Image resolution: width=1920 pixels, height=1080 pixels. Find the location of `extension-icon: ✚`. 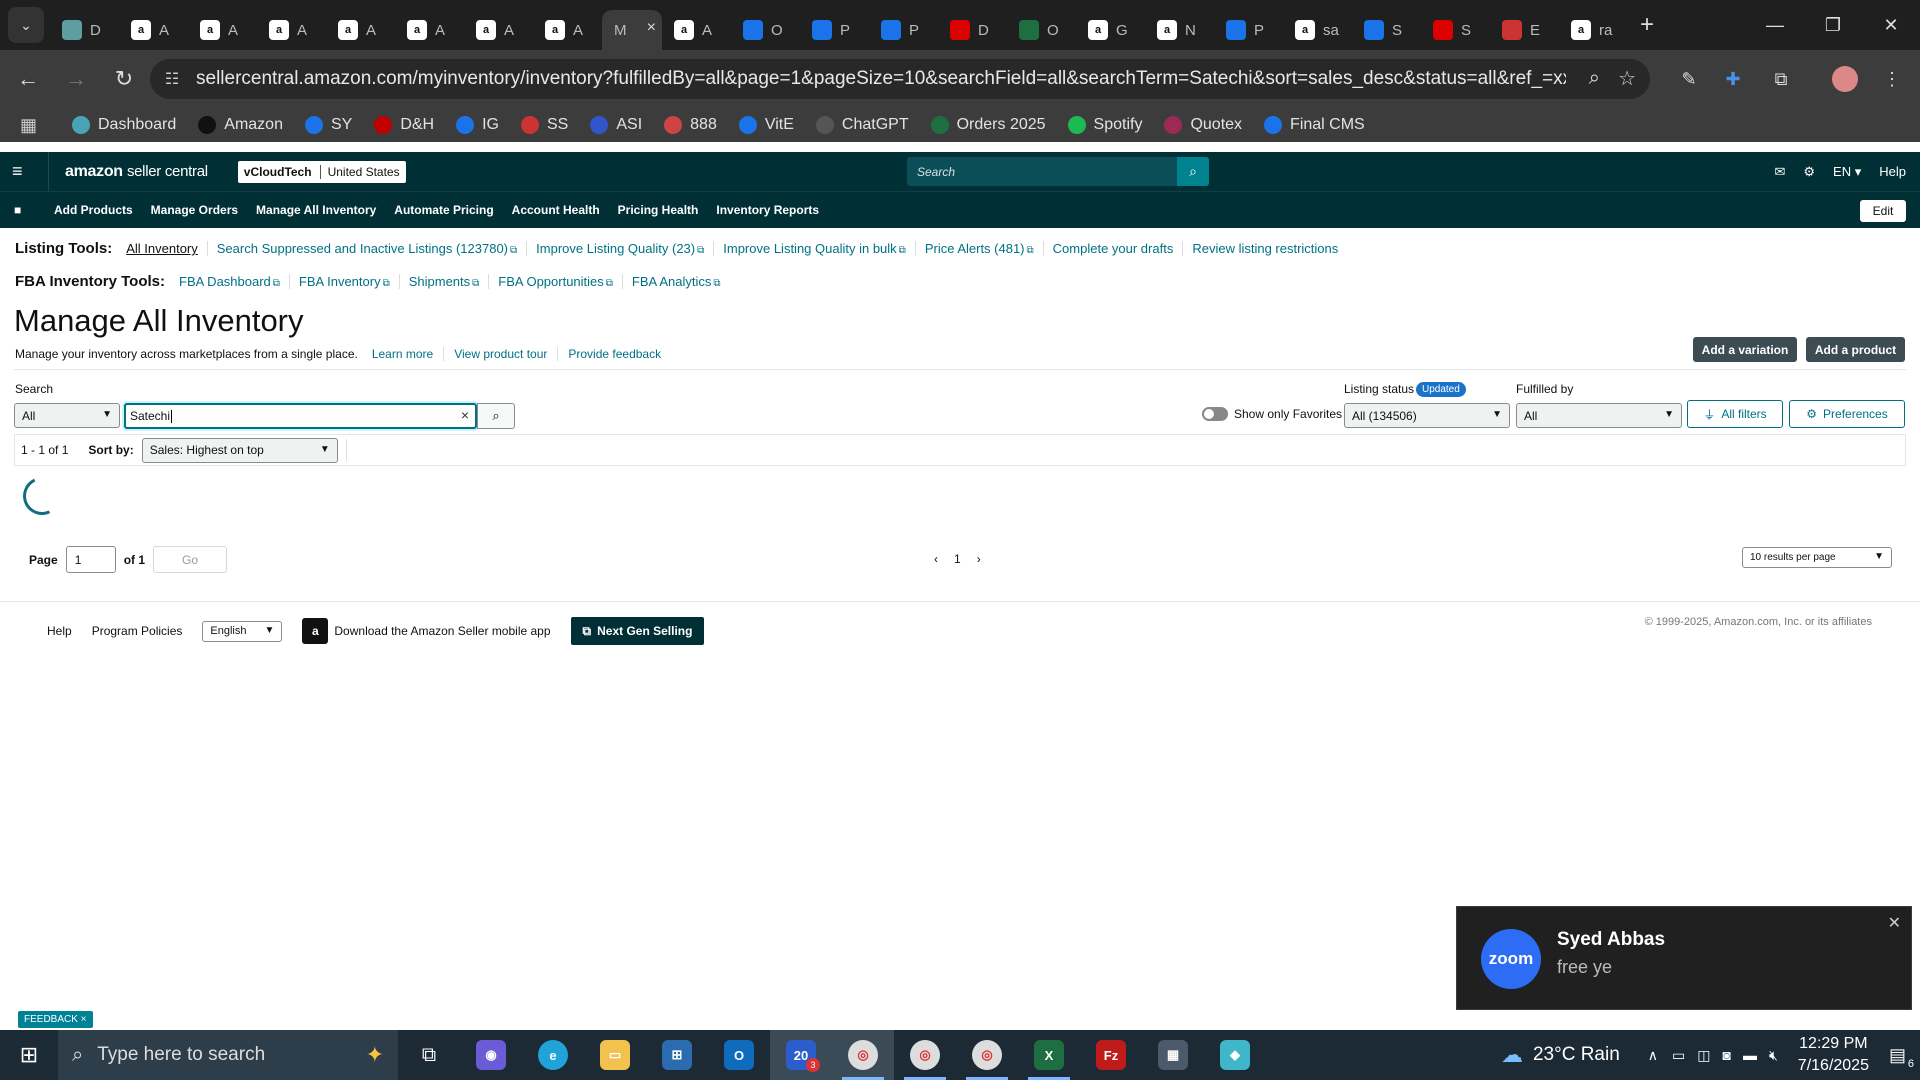

extension-icon: ✚ is located at coordinates (1733, 79).